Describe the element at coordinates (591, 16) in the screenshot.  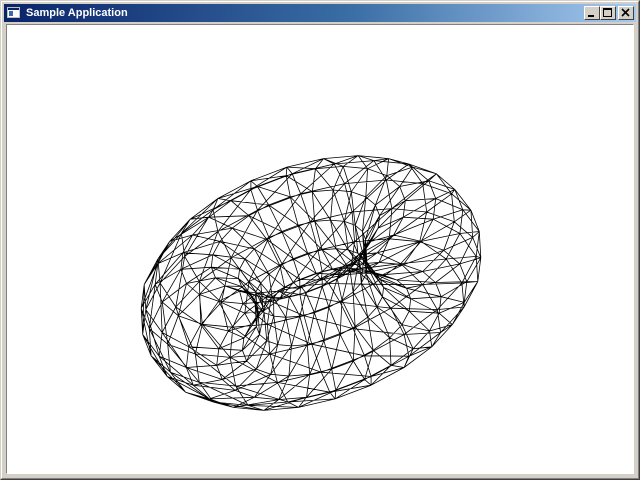
I see `minimize-icon` at that location.